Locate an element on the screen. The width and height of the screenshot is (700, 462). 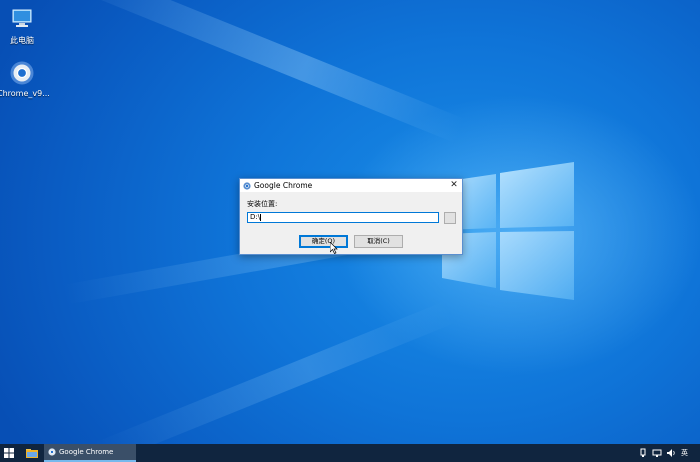
install-path-input: D:\ is located at coordinates (343, 217).